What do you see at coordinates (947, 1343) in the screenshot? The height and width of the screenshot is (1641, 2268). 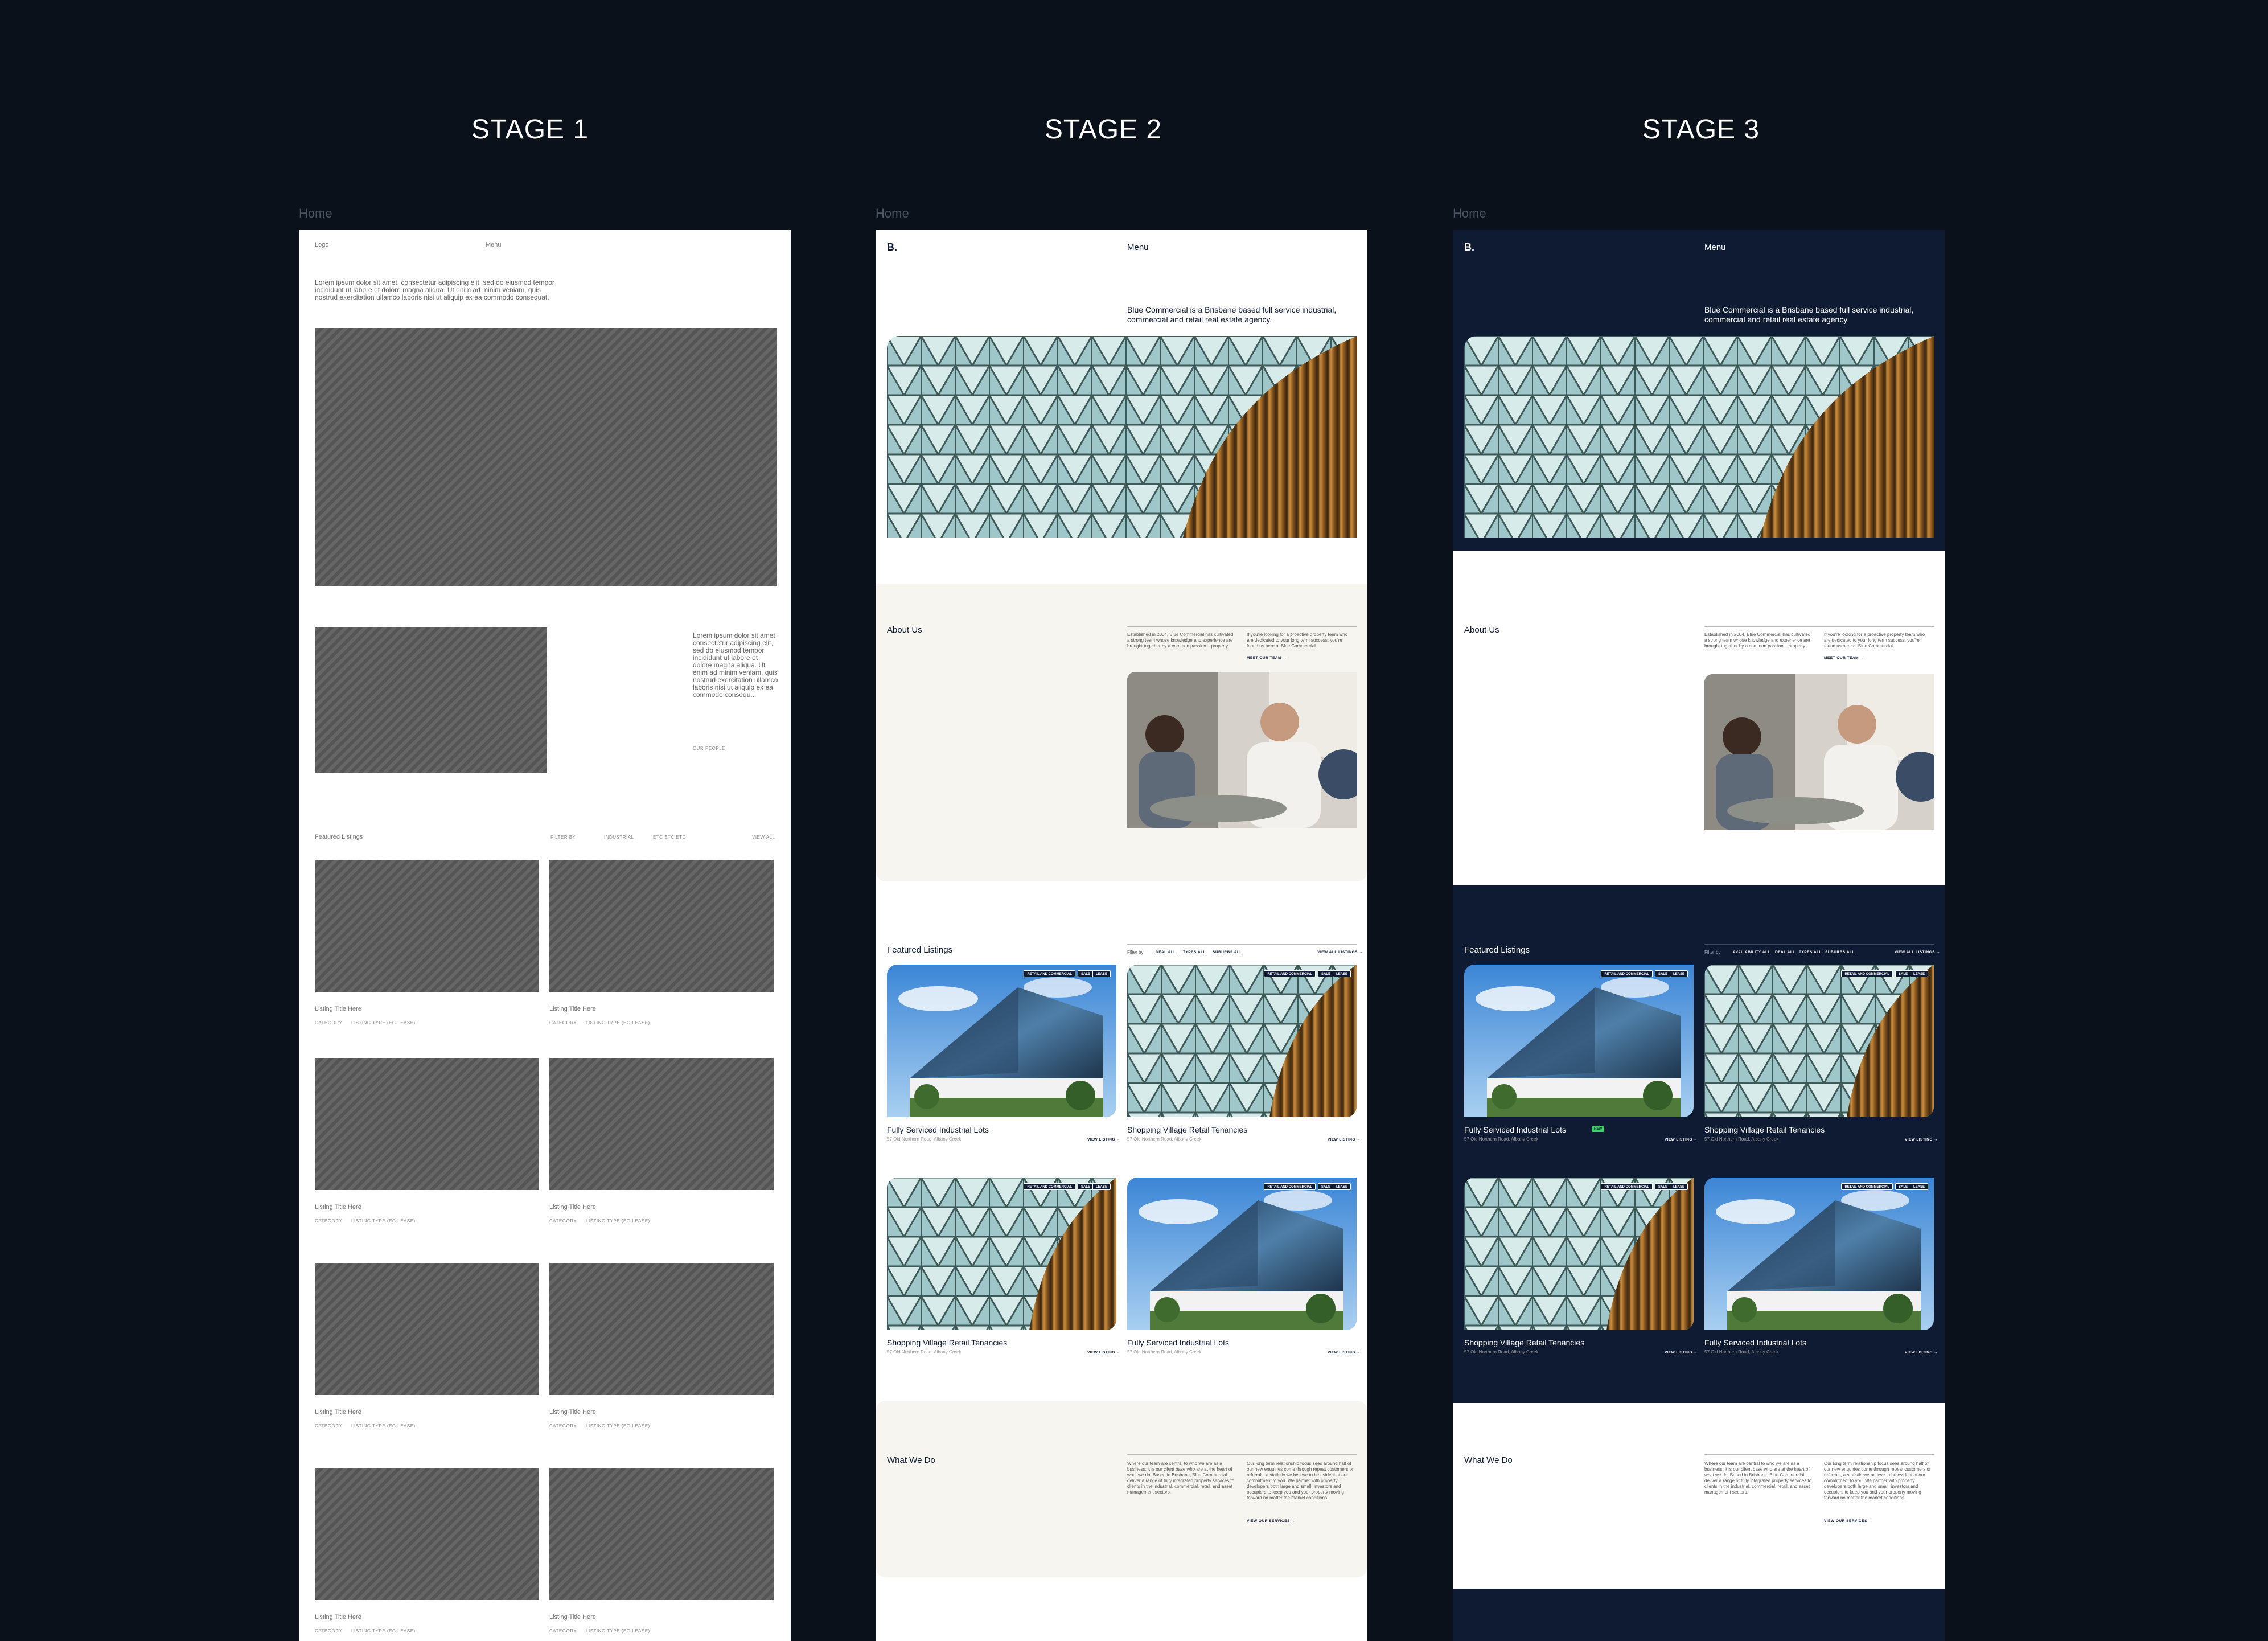 I see `s2-listing-title-3: Shopping Village Retail Tenancies` at bounding box center [947, 1343].